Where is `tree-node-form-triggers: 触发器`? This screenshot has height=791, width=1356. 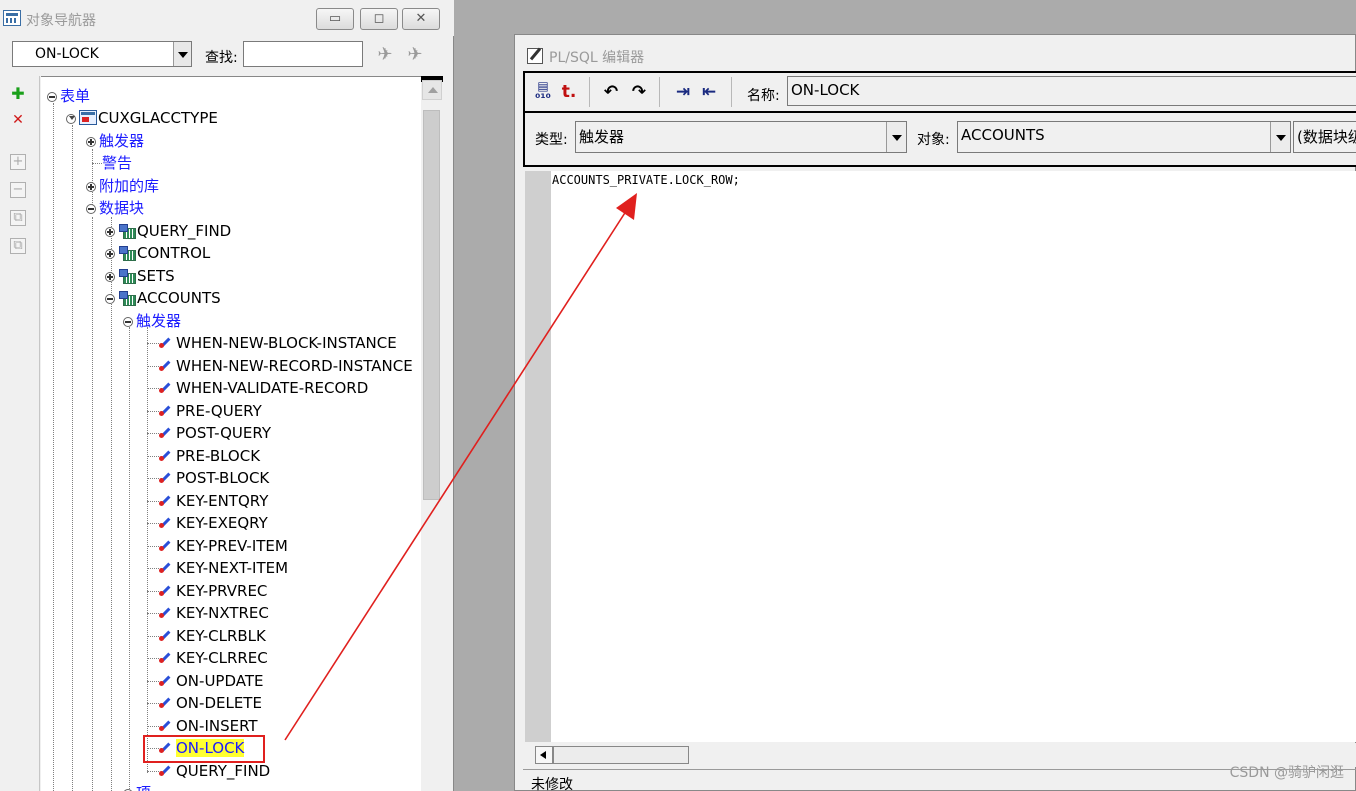 tree-node-form-triggers: 触发器 is located at coordinates (115, 141).